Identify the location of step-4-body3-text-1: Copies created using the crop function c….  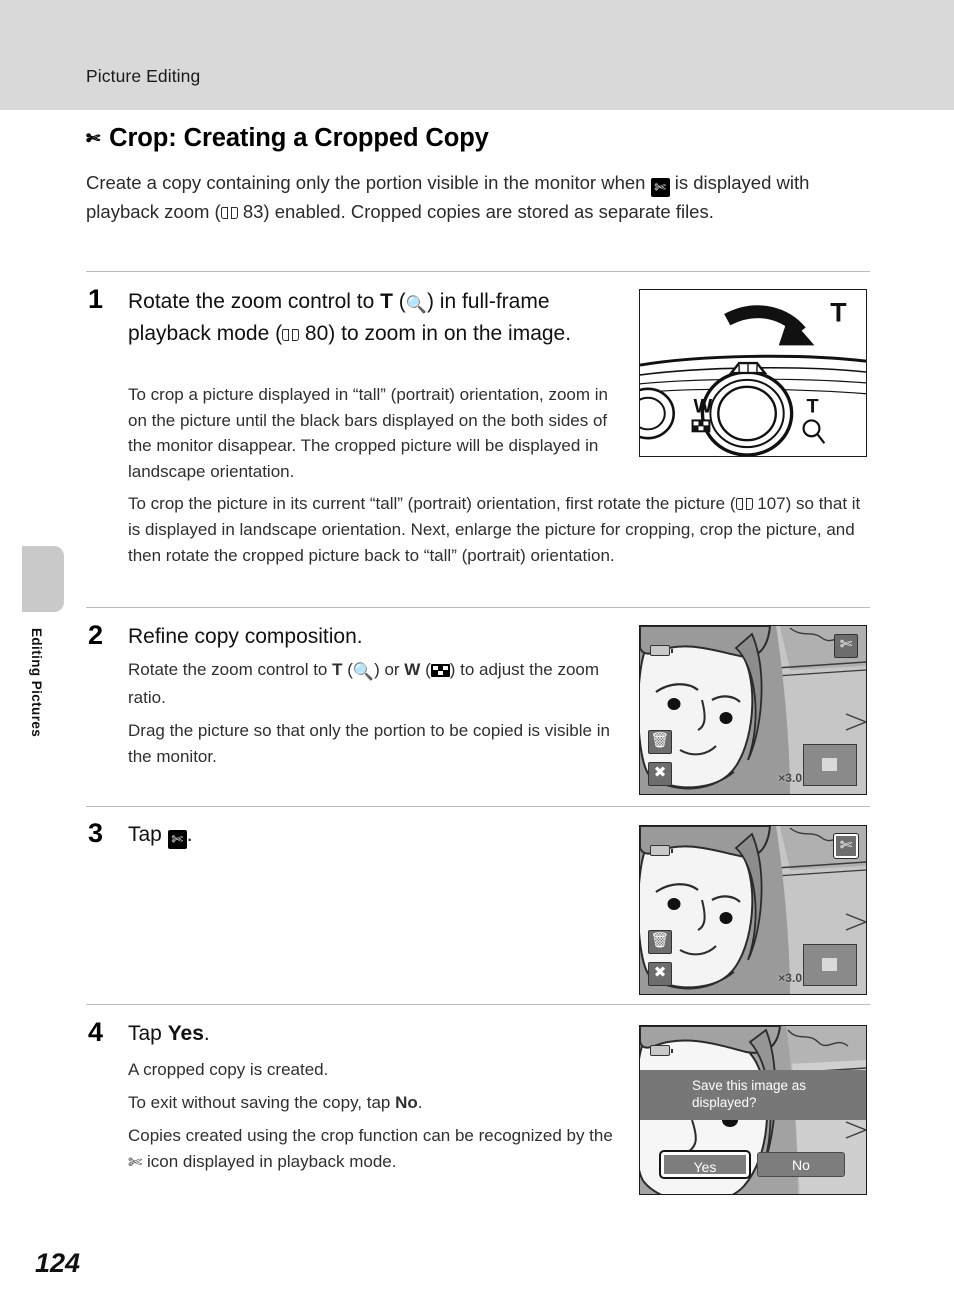
(370, 1135).